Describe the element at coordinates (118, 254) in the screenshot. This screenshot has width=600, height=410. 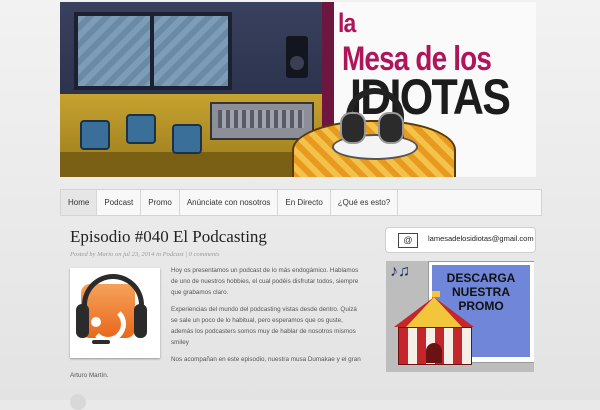
I see `meta-on: on` at that location.